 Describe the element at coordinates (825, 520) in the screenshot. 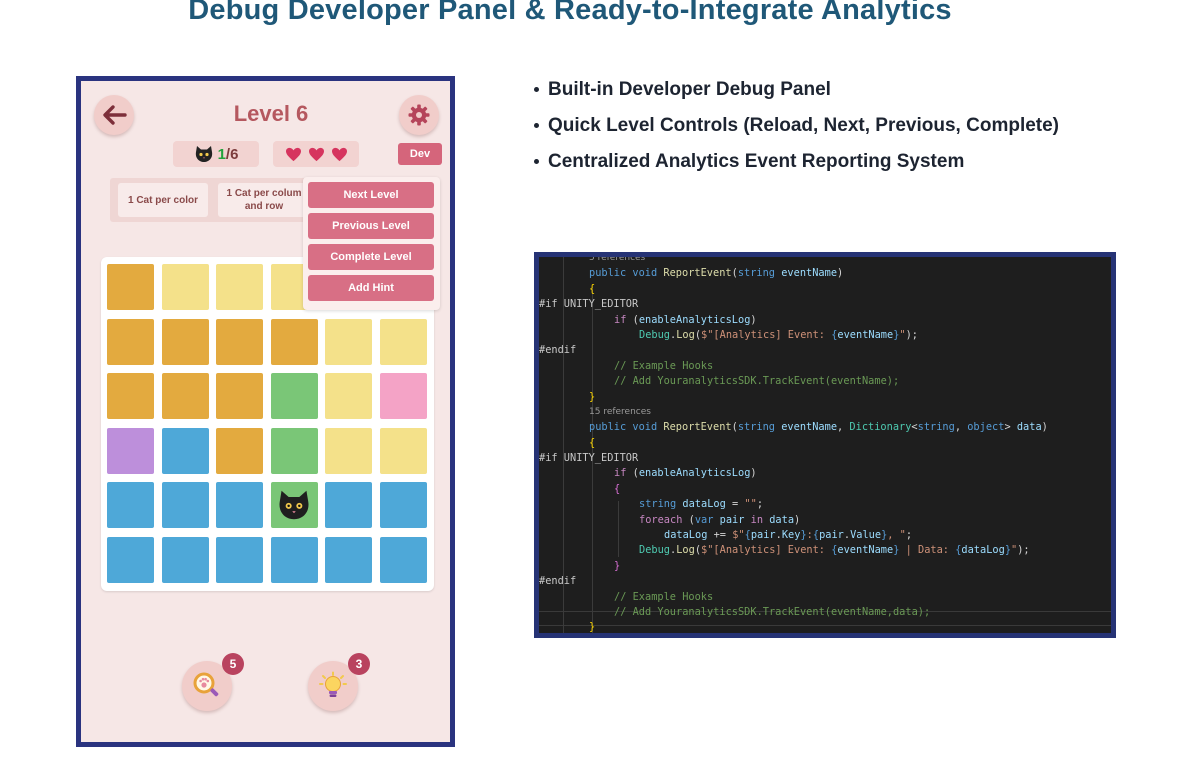

I see `code-line: foreach (var pair in data)` at that location.